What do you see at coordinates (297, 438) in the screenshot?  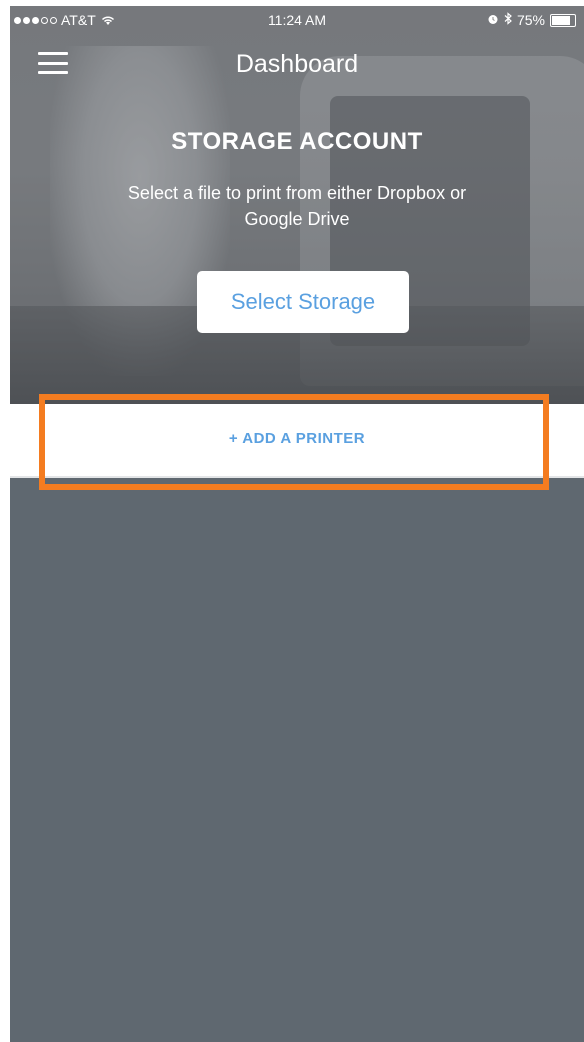 I see `add-printer-button: + ADD A PRINTER` at bounding box center [297, 438].